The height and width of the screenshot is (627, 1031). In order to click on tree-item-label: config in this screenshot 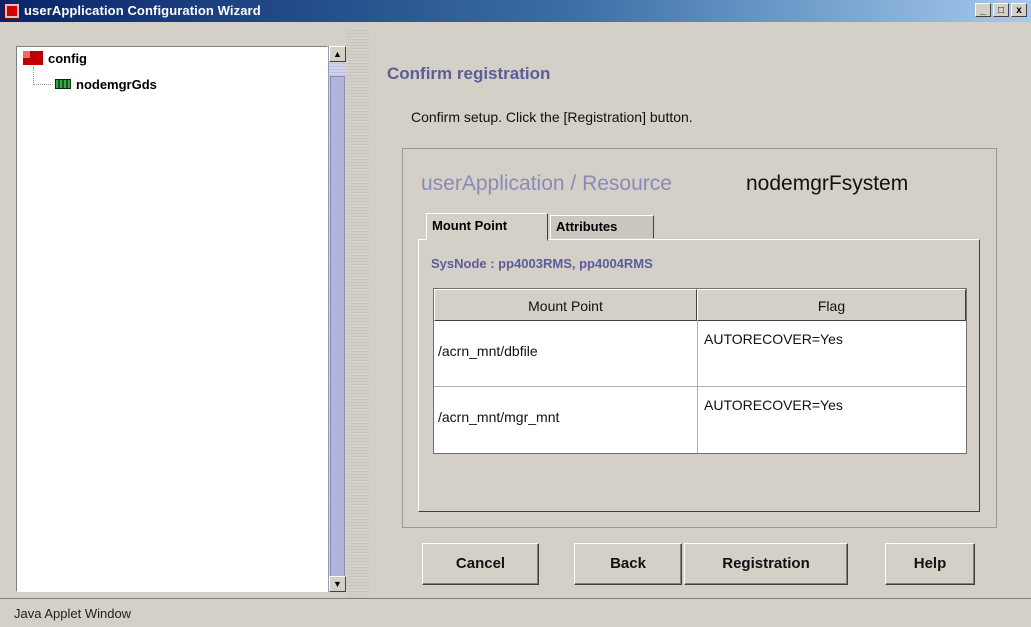, I will do `click(67, 58)`.